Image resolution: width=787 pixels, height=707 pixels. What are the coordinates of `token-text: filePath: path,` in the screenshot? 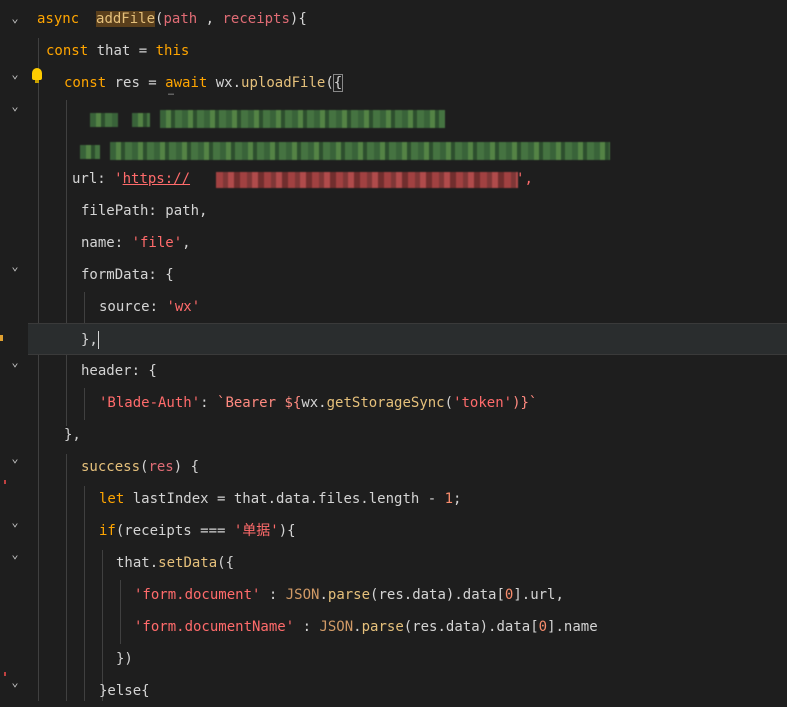 It's located at (144, 211).